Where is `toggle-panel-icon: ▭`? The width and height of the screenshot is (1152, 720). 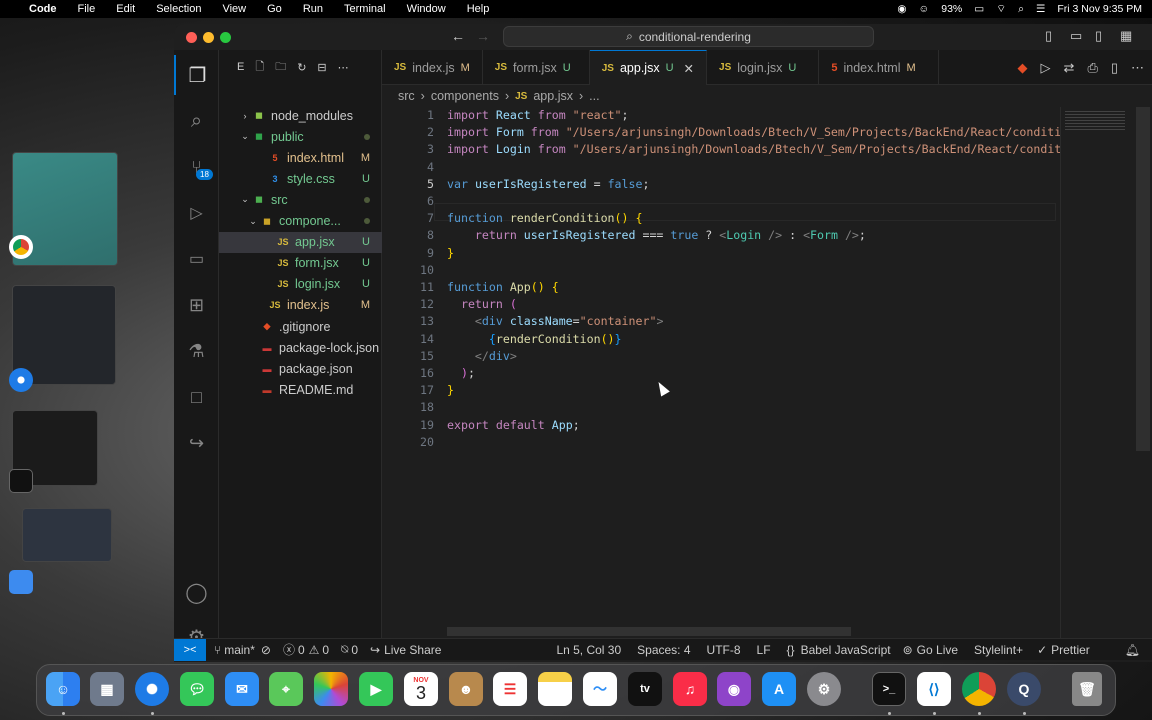
toggle-panel-icon: ▭ is located at coordinates (1076, 36).